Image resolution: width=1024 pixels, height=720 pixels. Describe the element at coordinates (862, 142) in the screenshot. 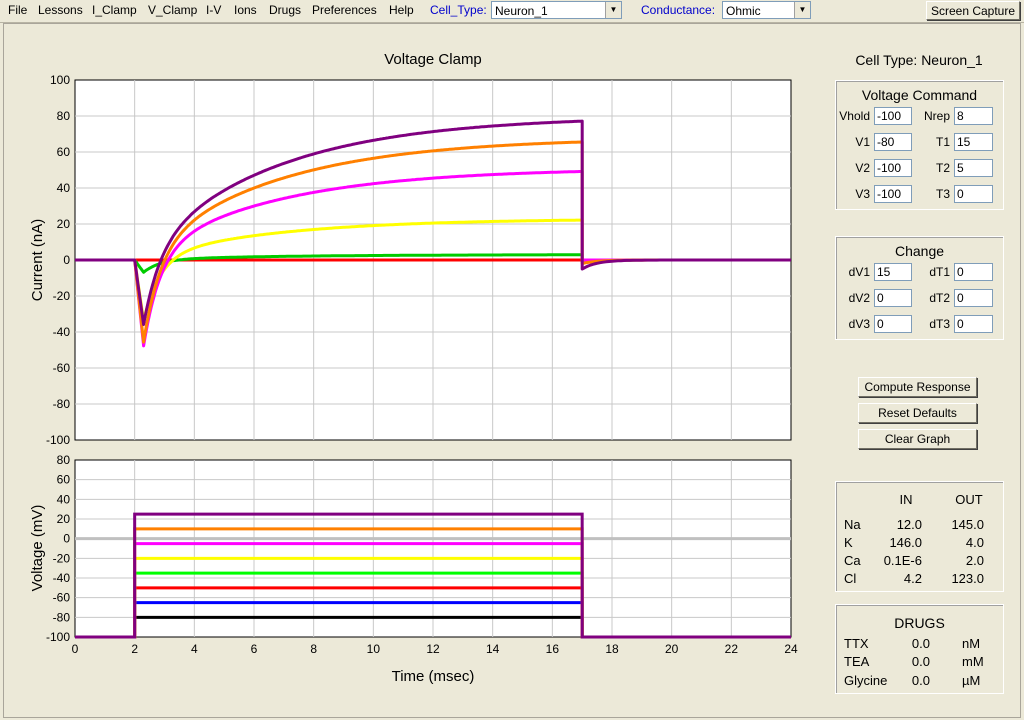

I see `v1-label: V1` at that location.